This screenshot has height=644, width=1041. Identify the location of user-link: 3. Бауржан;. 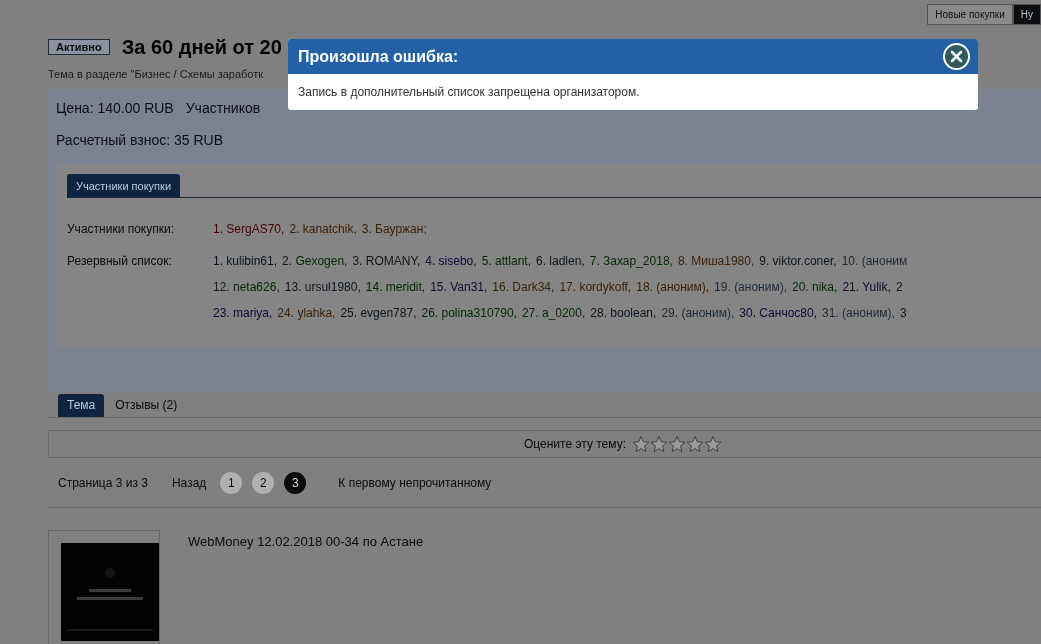
(394, 229).